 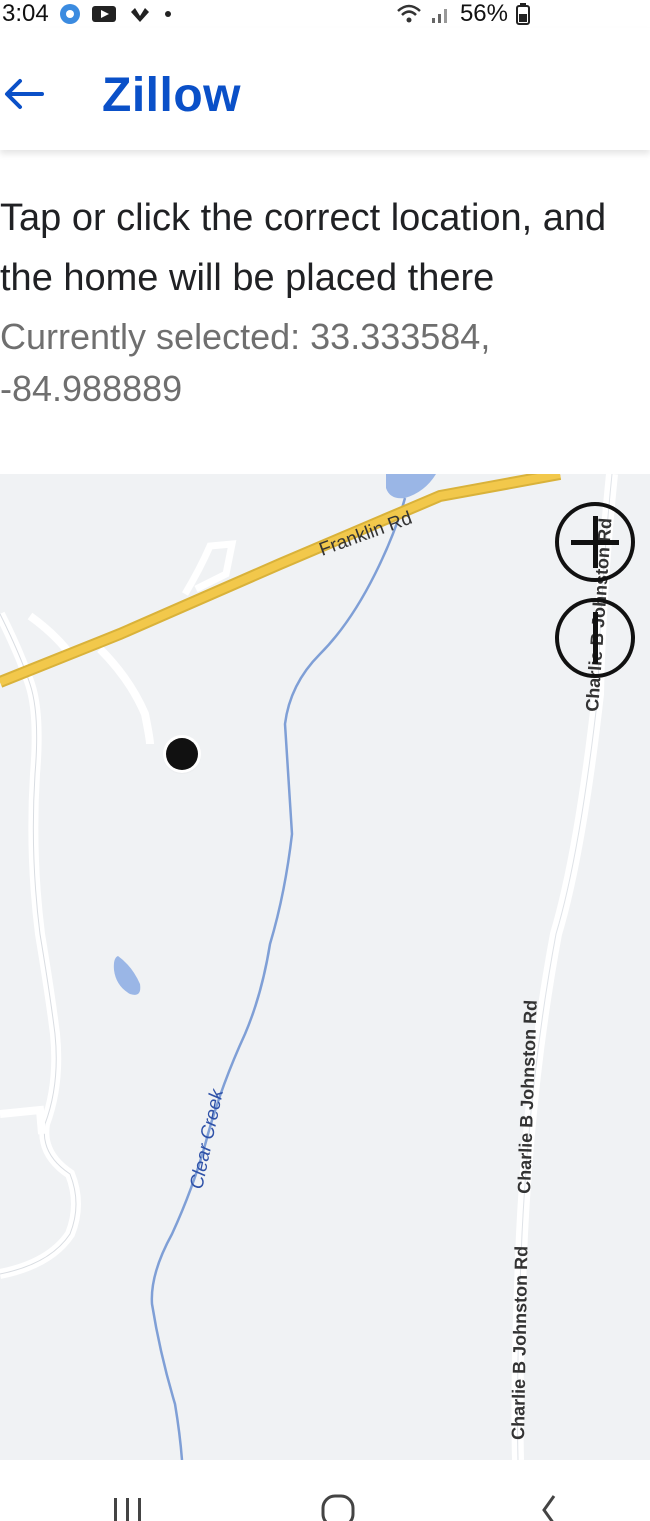 What do you see at coordinates (86, 14) in the screenshot?
I see `status-left: 3:04` at bounding box center [86, 14].